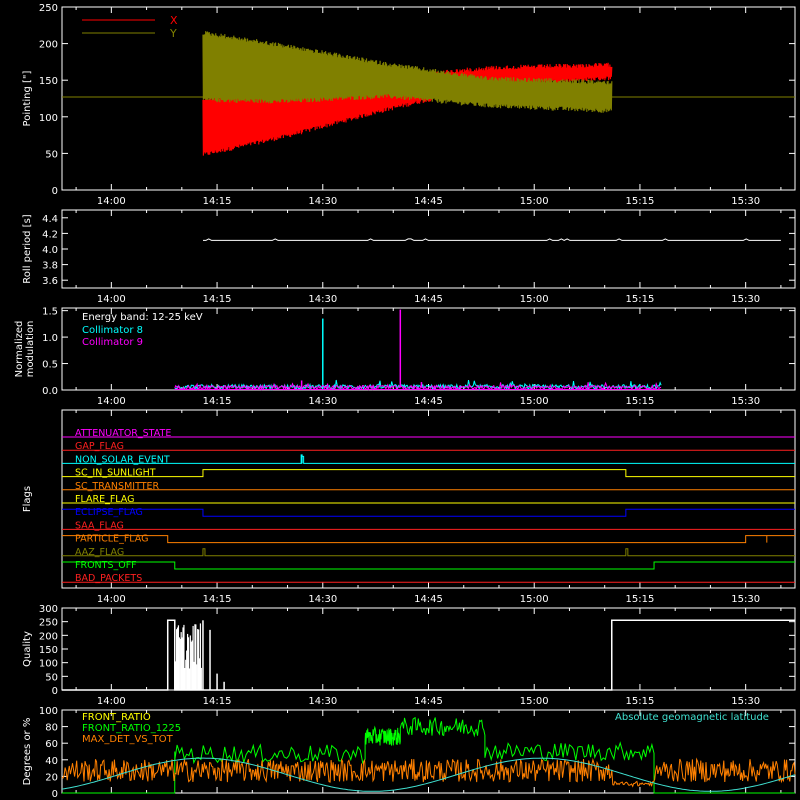 This screenshot has width=800, height=800. I want to click on y-axis-label: modulation, so click(30, 349).